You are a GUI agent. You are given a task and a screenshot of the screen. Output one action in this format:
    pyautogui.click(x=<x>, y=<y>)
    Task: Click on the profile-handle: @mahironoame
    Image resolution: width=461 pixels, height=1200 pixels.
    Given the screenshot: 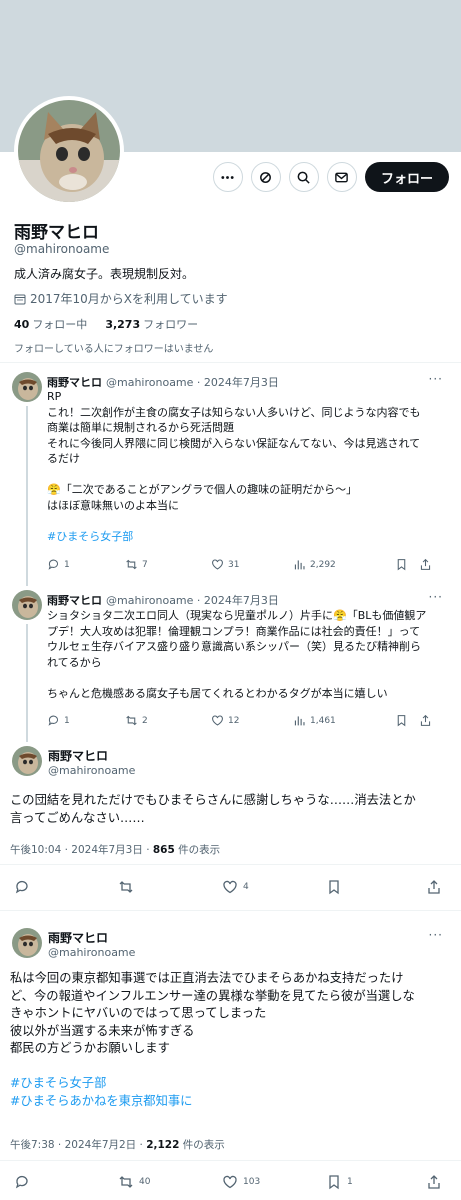 What is the action you would take?
    pyautogui.click(x=62, y=249)
    